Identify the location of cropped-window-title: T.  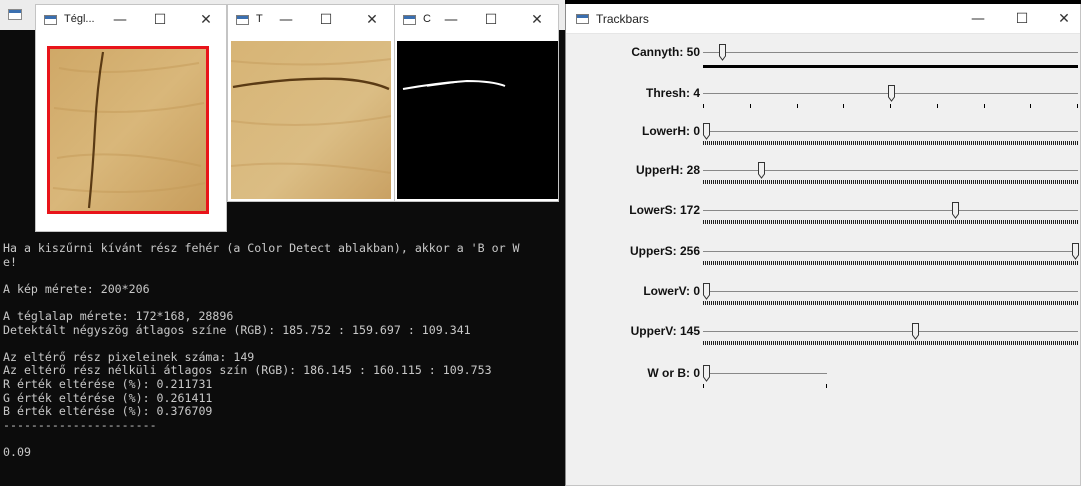
(259, 19).